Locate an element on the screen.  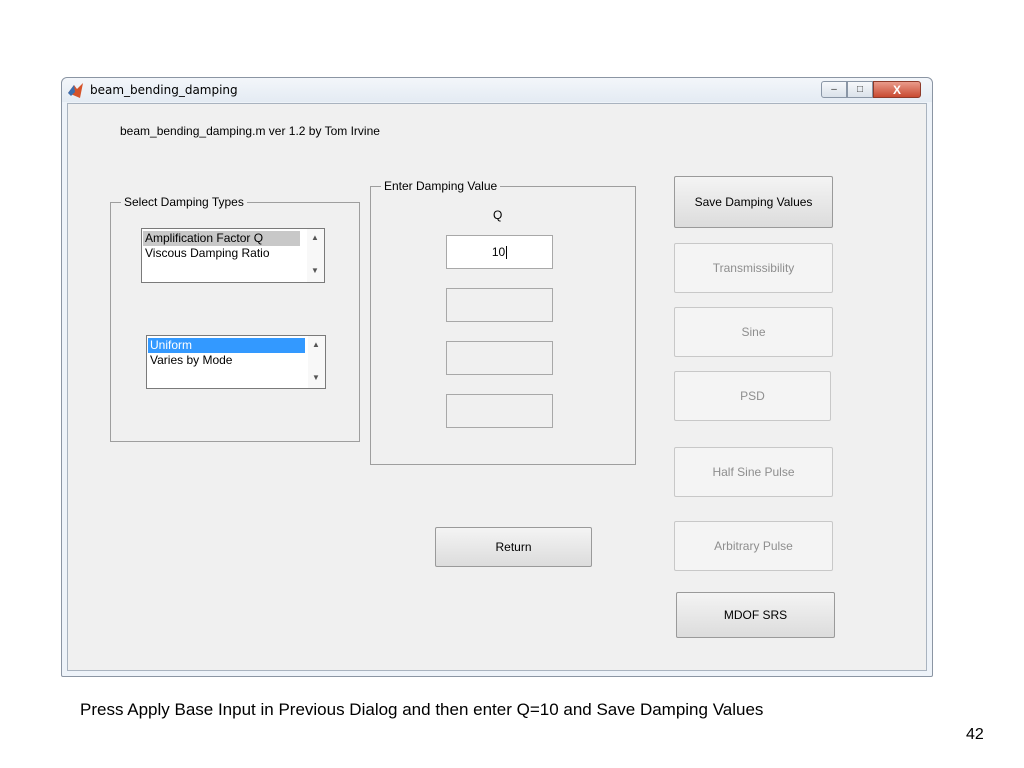
psd-button: PSD is located at coordinates (752, 396).